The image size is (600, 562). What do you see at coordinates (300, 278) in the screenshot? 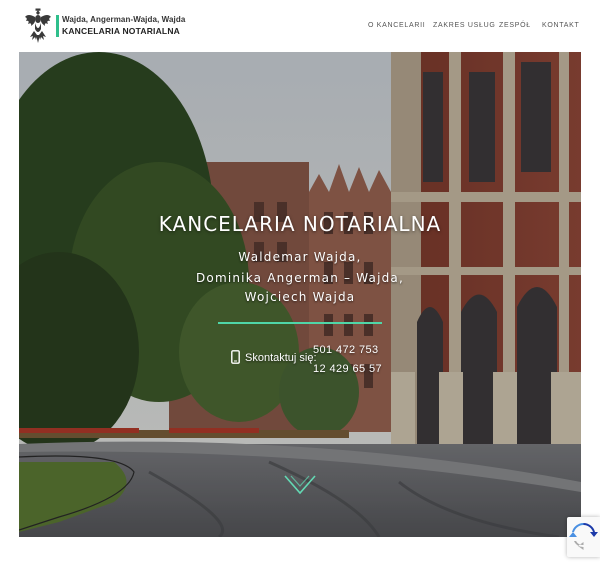
I see `hero-name-2: Dominika Angerman – Wajda,` at bounding box center [300, 278].